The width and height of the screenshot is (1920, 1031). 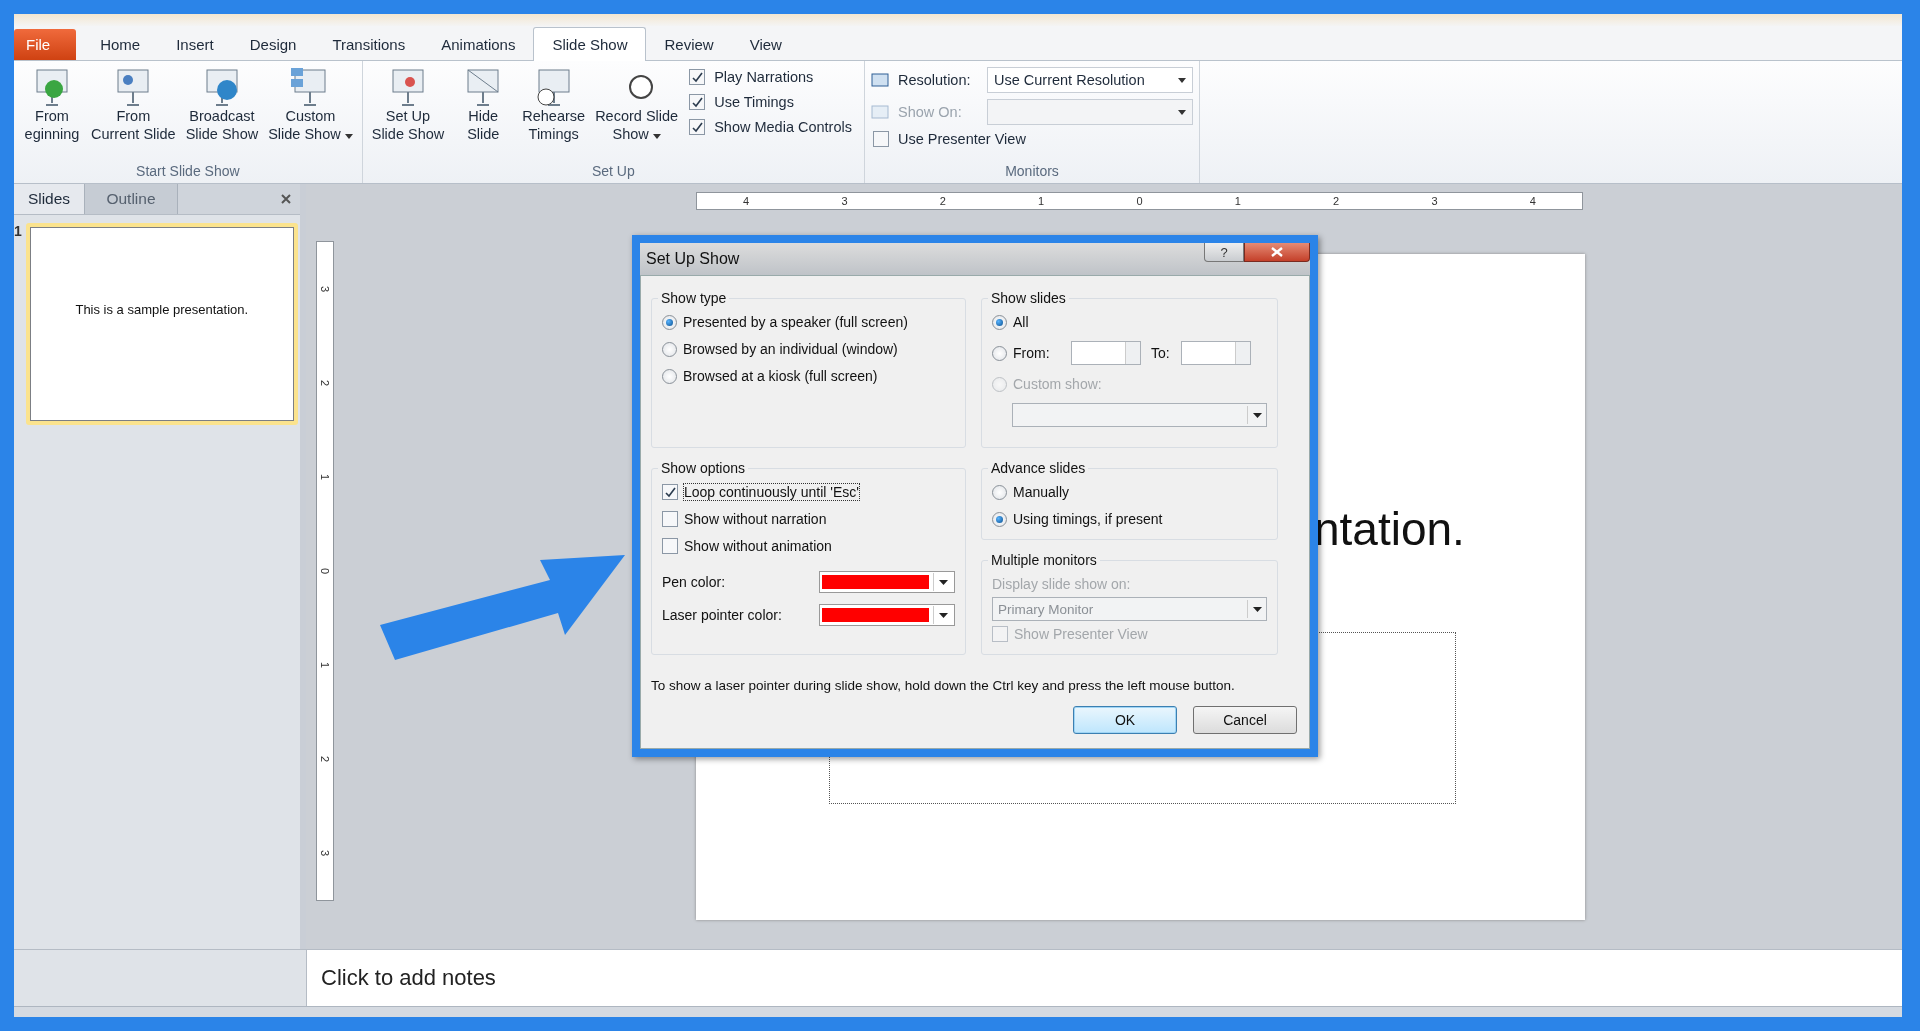 I want to click on checkbox-label: Show without animation, so click(x=758, y=546).